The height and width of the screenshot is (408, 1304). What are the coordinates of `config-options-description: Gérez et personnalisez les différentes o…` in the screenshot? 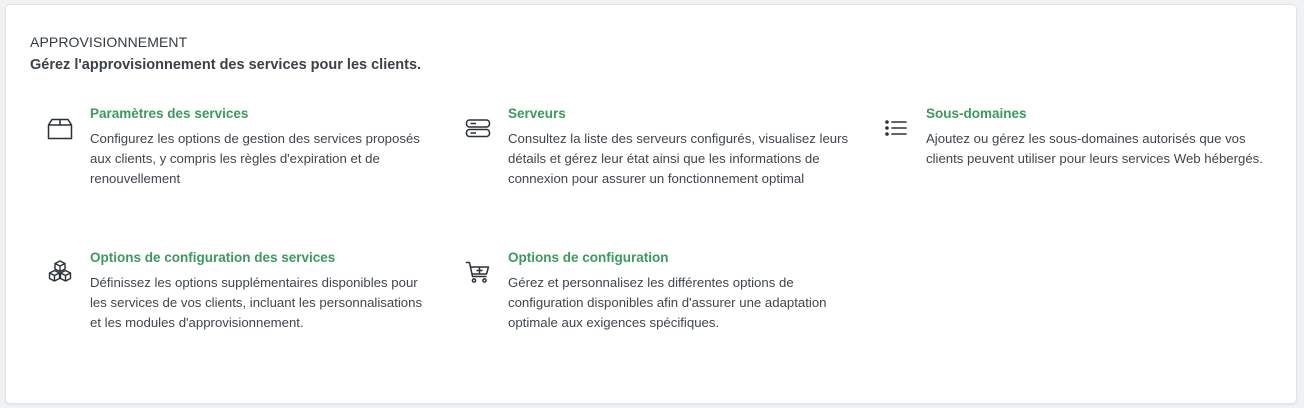 It's located at (667, 302).